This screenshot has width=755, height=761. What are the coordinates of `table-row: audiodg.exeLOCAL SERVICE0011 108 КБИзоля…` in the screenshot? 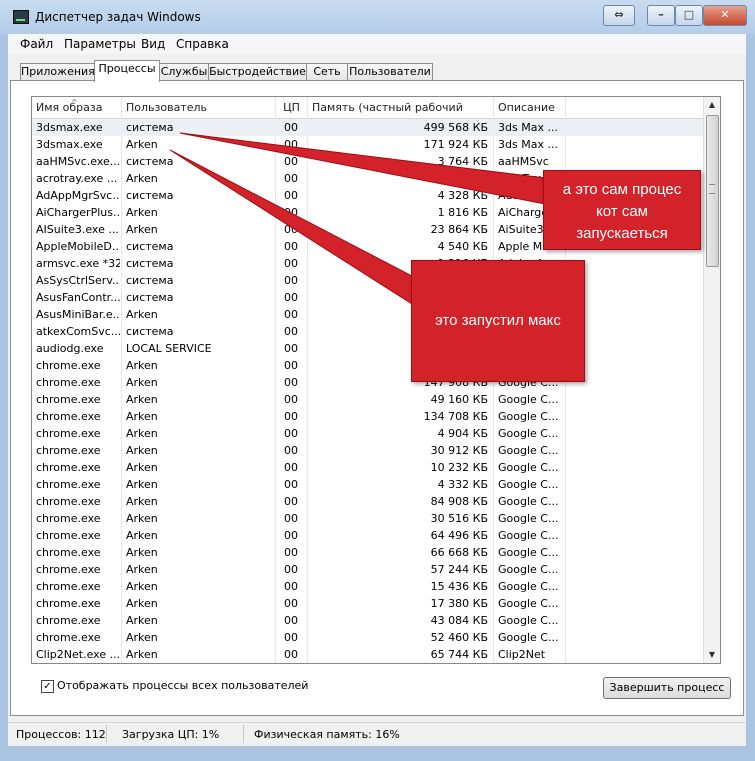 It's located at (368, 348).